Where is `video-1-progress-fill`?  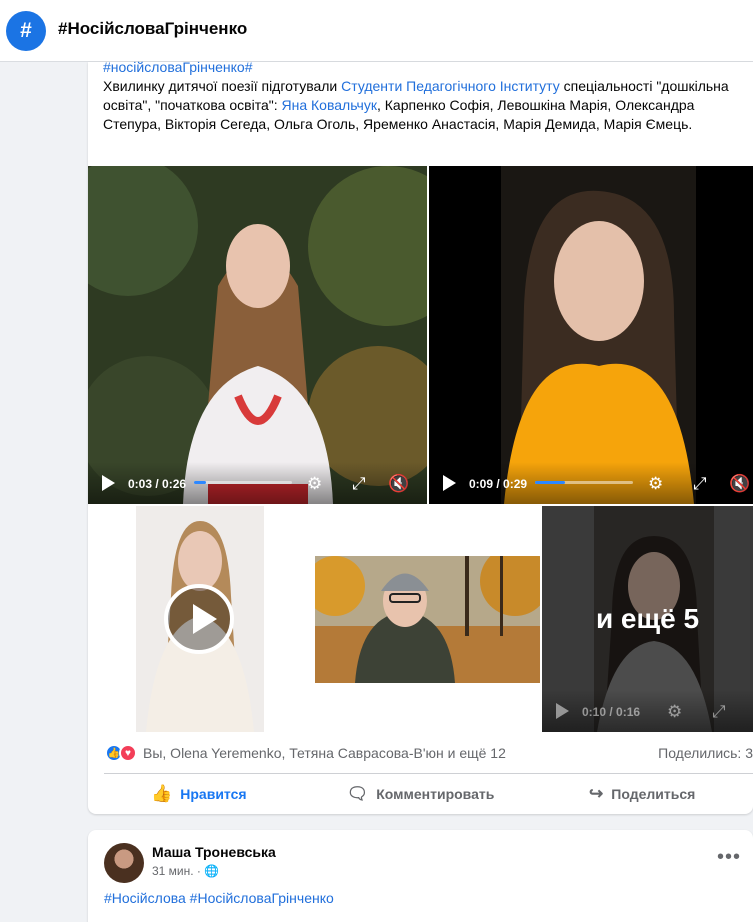 video-1-progress-fill is located at coordinates (200, 482).